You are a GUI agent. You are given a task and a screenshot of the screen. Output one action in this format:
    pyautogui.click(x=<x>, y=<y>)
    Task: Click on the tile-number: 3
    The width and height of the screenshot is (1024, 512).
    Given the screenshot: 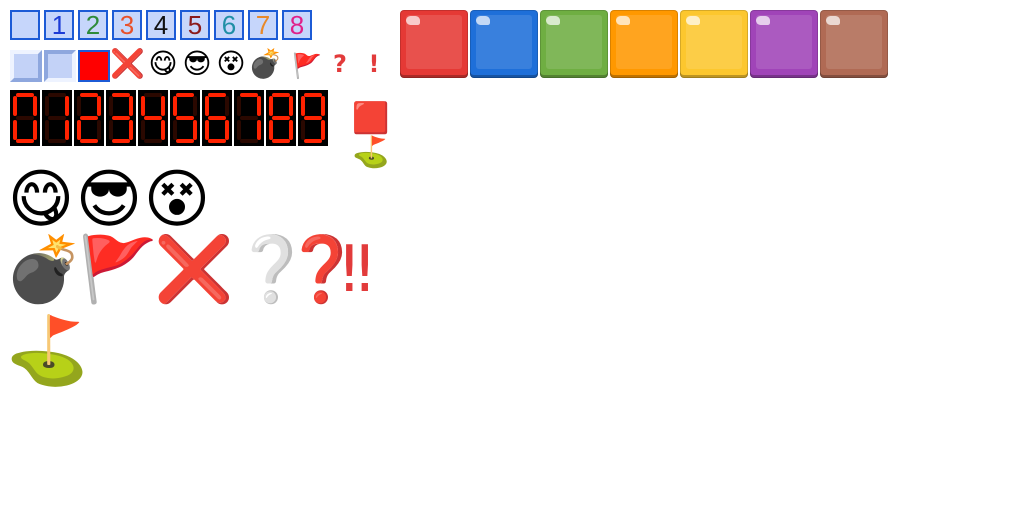 What is the action you would take?
    pyautogui.click(x=127, y=25)
    